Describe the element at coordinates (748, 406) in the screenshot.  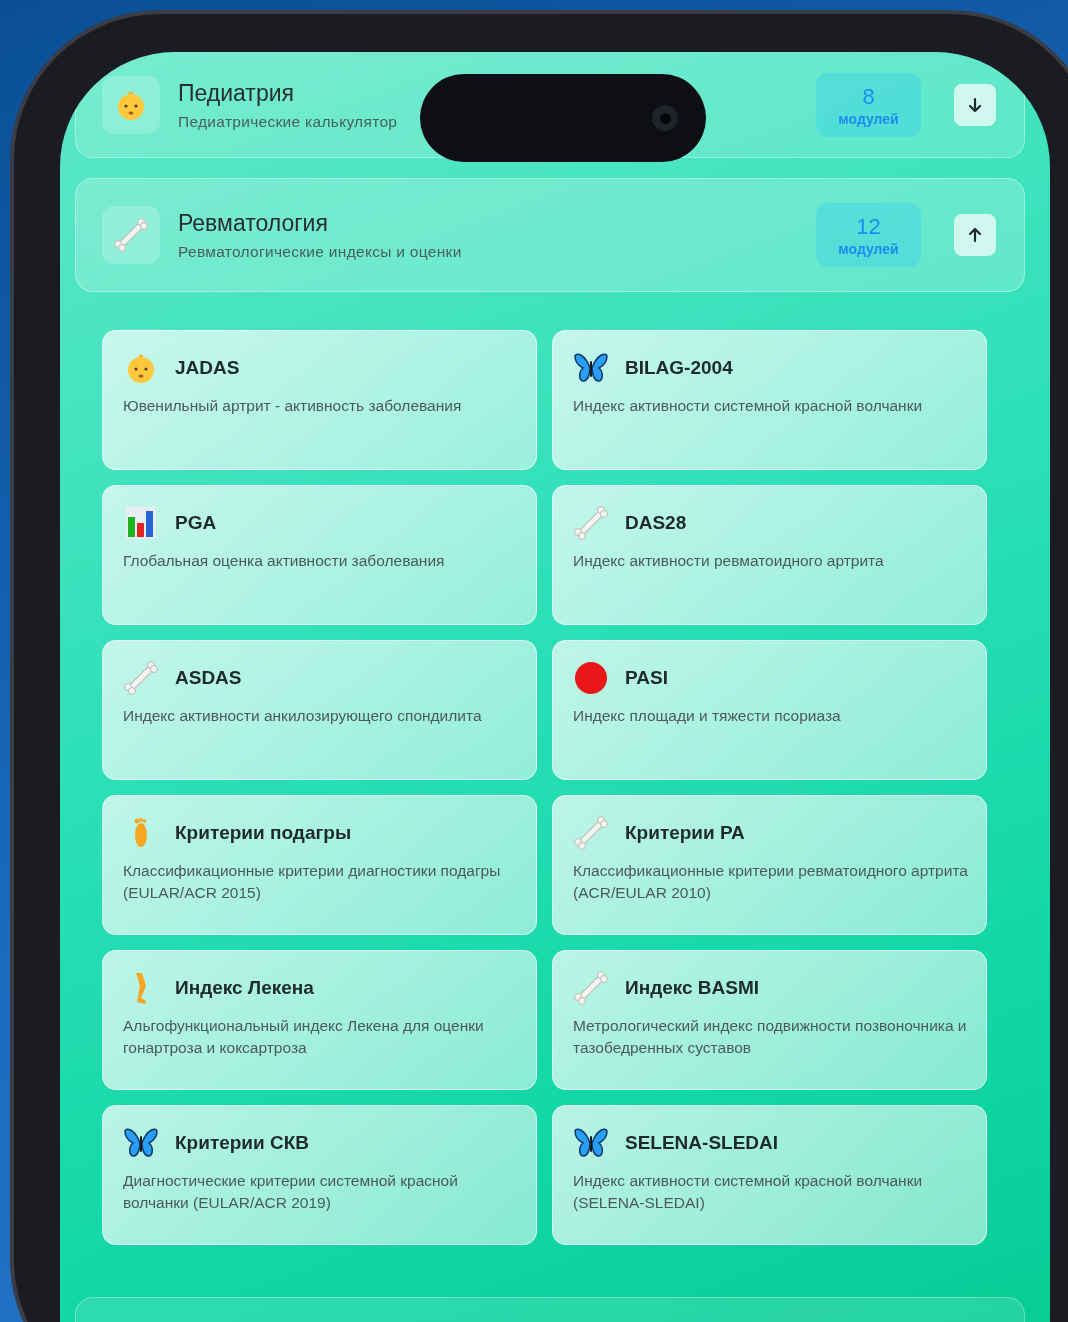
I see `module-description: Индекс активности системной красной волчанки` at that location.